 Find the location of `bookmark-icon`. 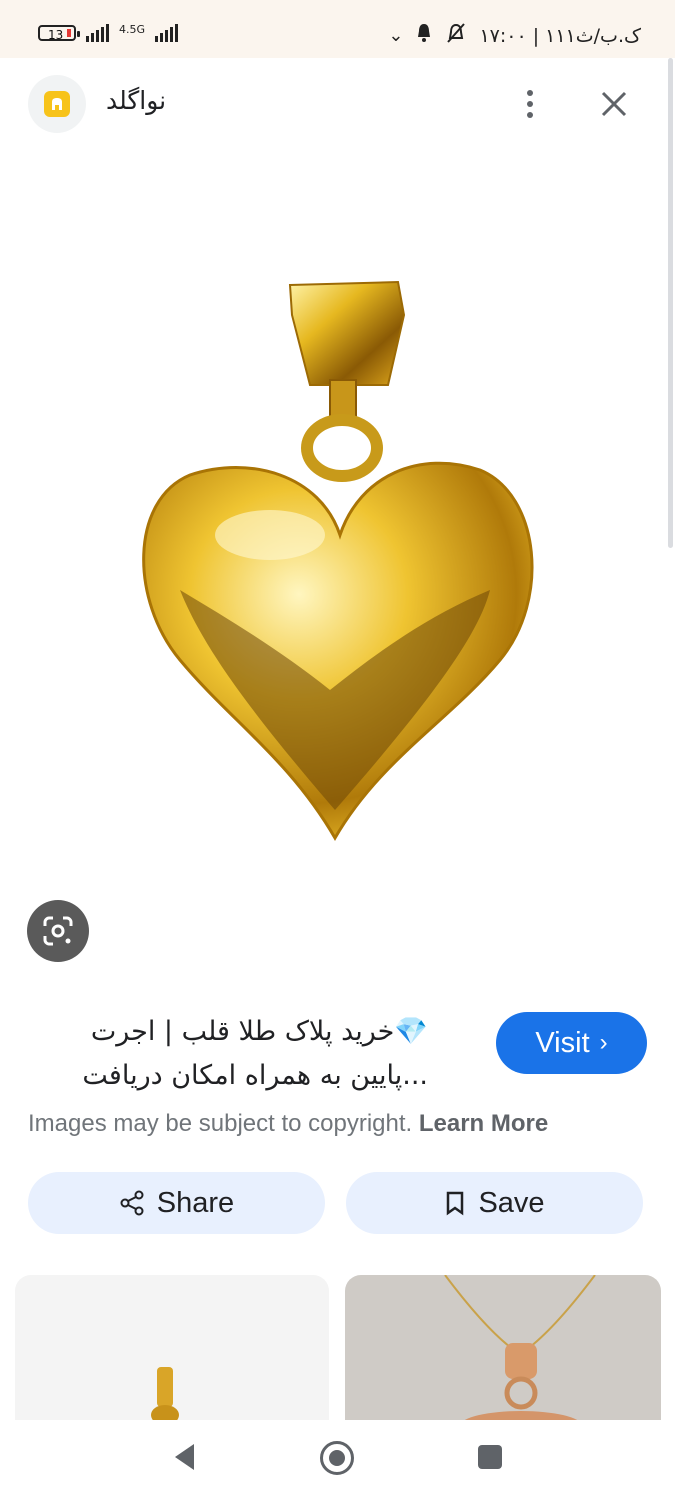

bookmark-icon is located at coordinates (455, 1203).